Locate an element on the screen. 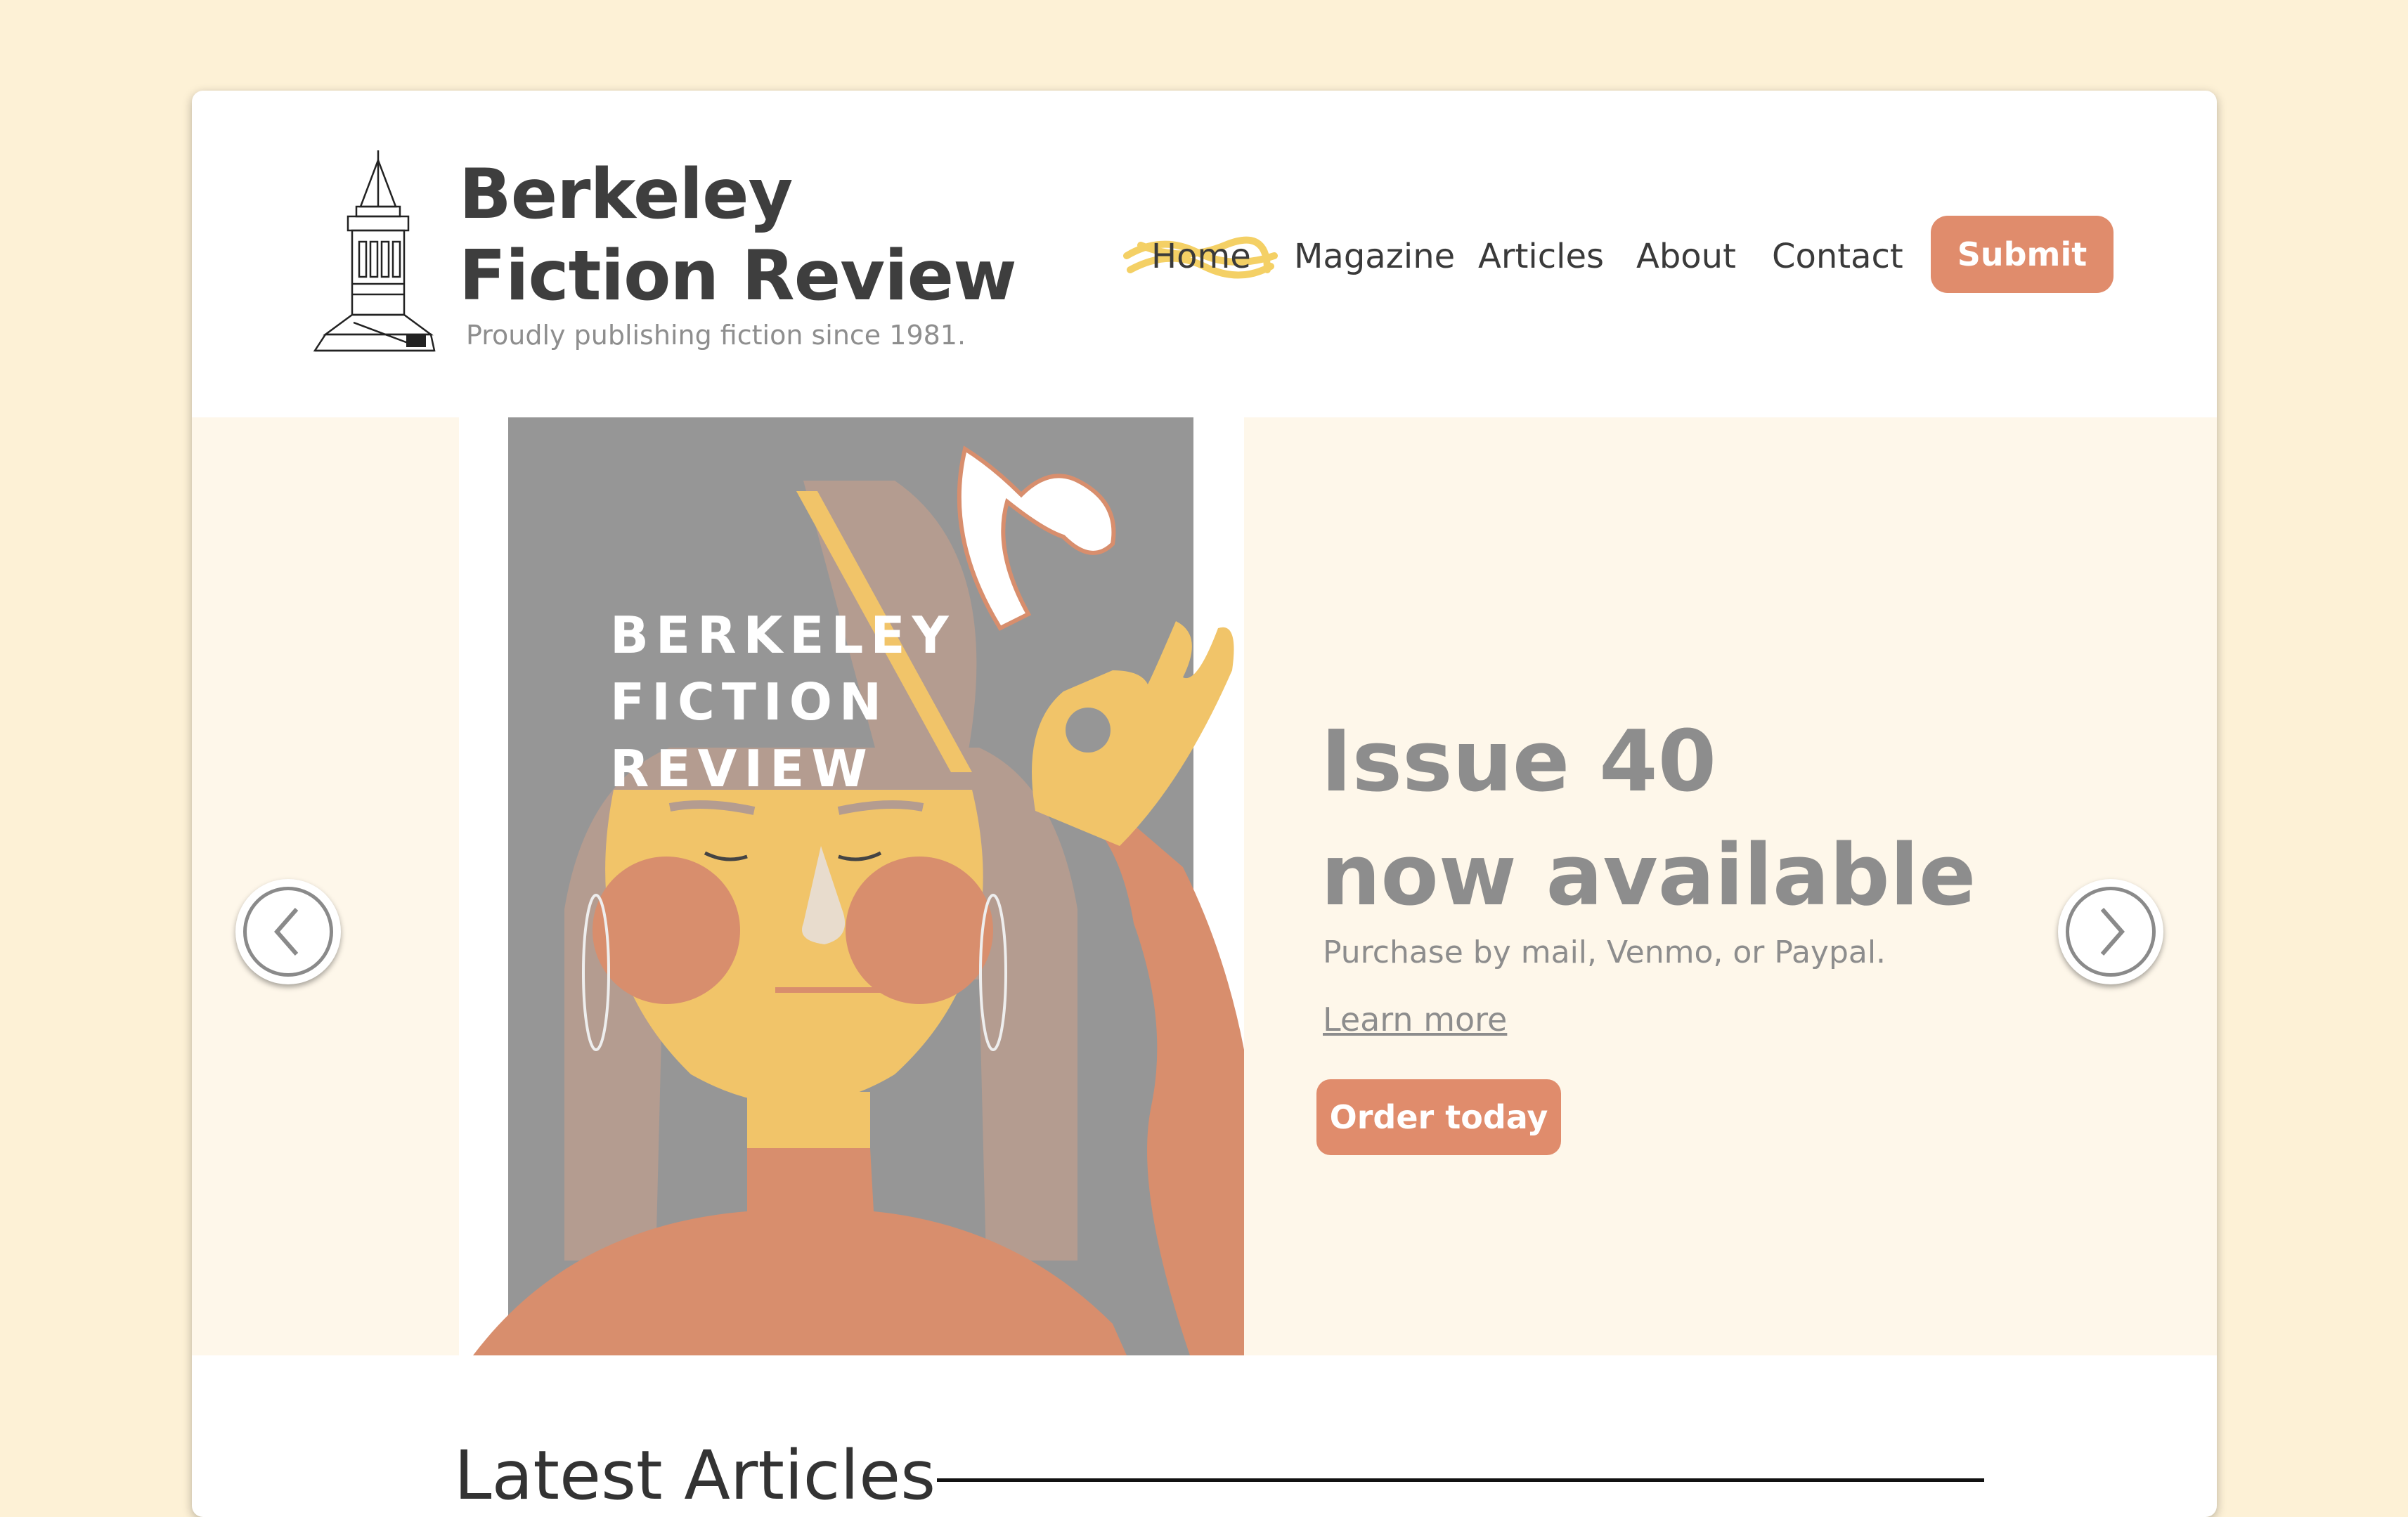 Image resolution: width=2408 pixels, height=1517 pixels. chevron-right-icon is located at coordinates (2112, 932).